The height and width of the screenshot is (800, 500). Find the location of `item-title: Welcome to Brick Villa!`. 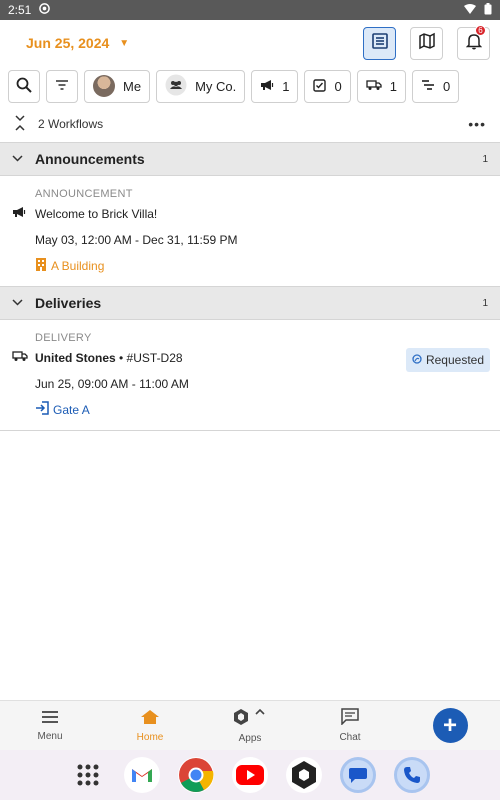

item-title: Welcome to Brick Villa! is located at coordinates (96, 213).